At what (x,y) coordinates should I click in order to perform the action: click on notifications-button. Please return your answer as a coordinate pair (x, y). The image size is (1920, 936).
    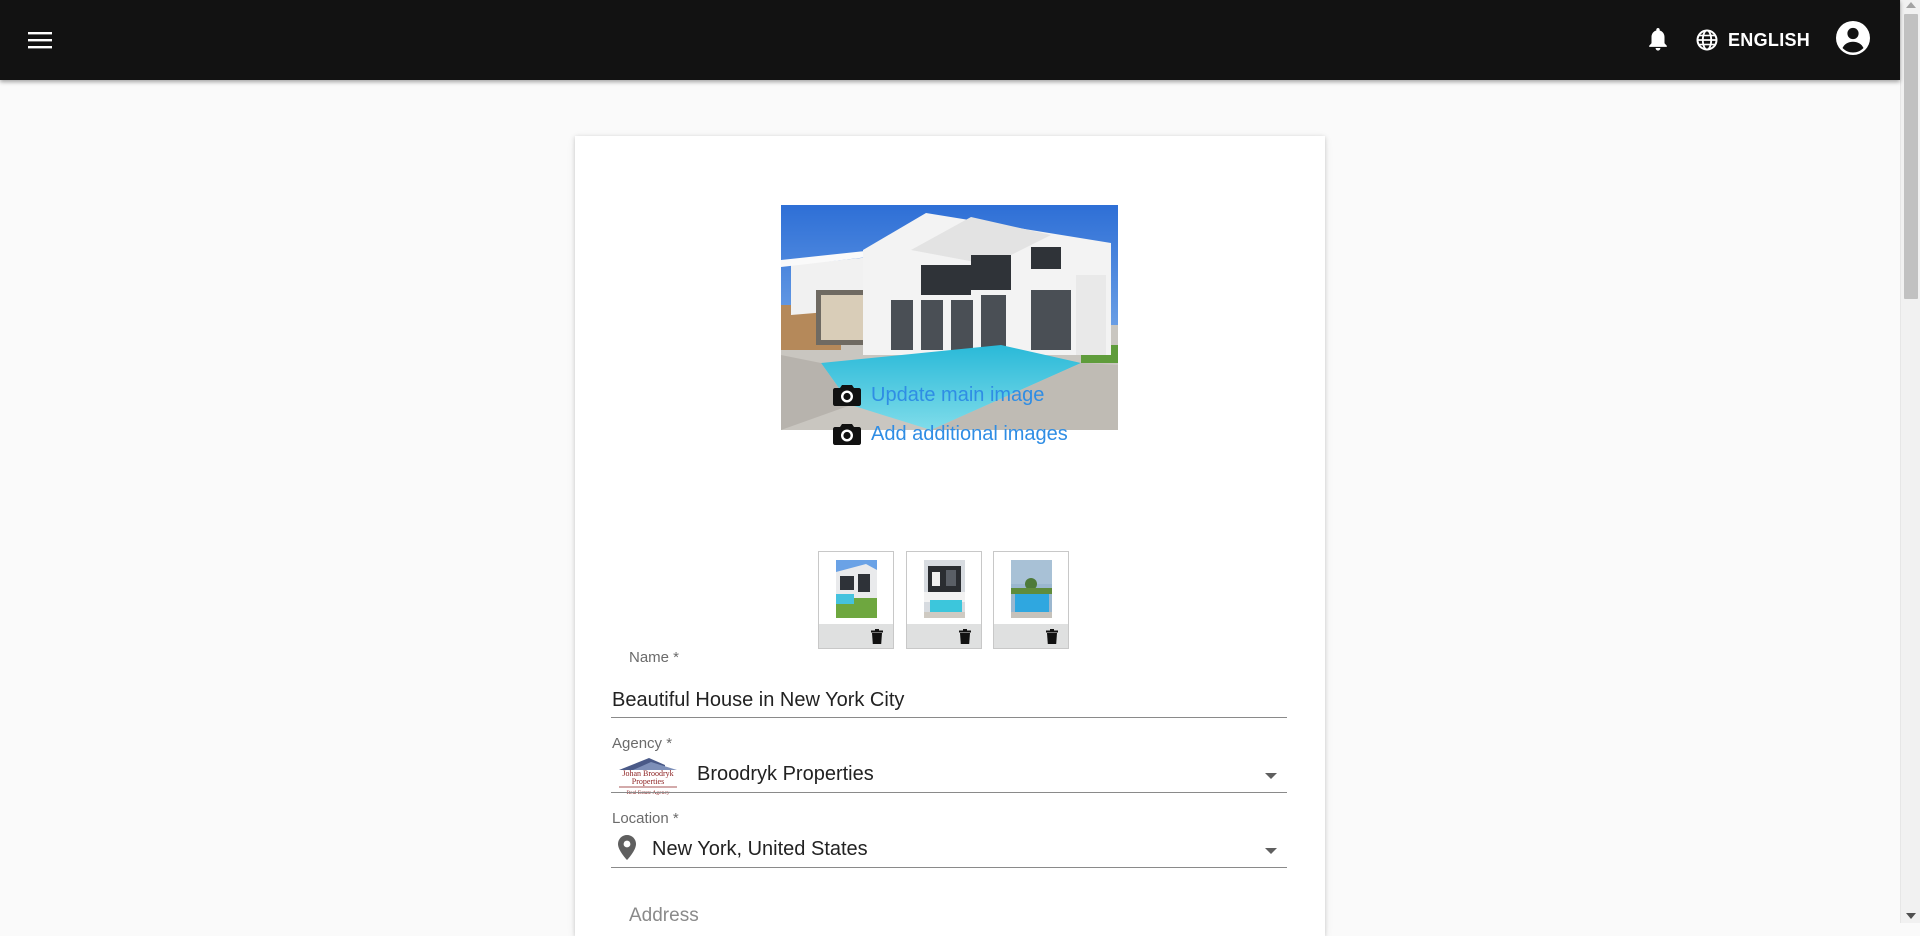
    Looking at the image, I should click on (1658, 40).